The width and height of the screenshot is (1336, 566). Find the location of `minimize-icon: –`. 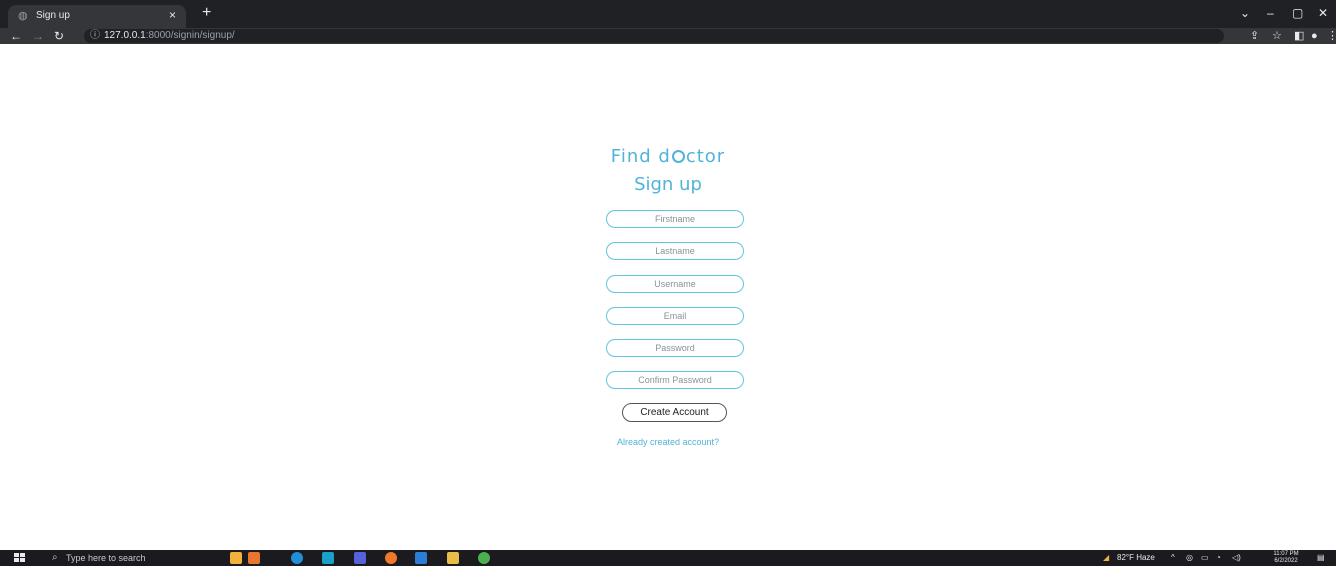

minimize-icon: – is located at coordinates (1270, 13).